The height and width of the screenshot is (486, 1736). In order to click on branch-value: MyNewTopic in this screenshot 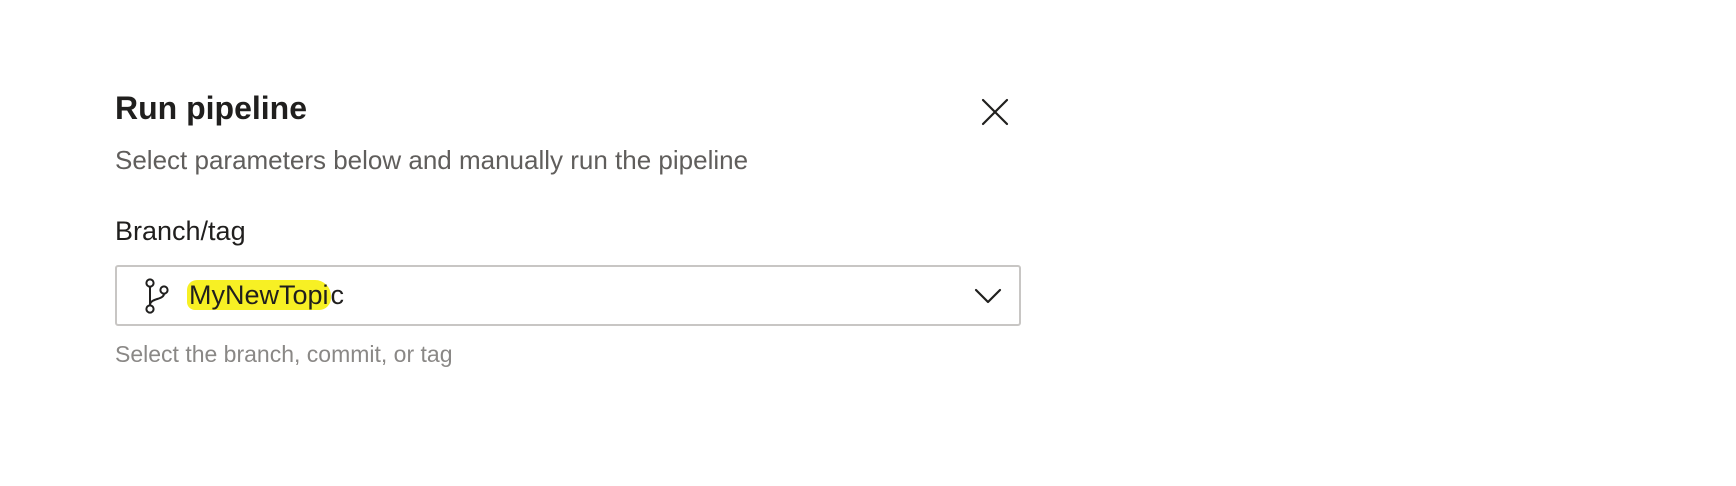, I will do `click(266, 295)`.